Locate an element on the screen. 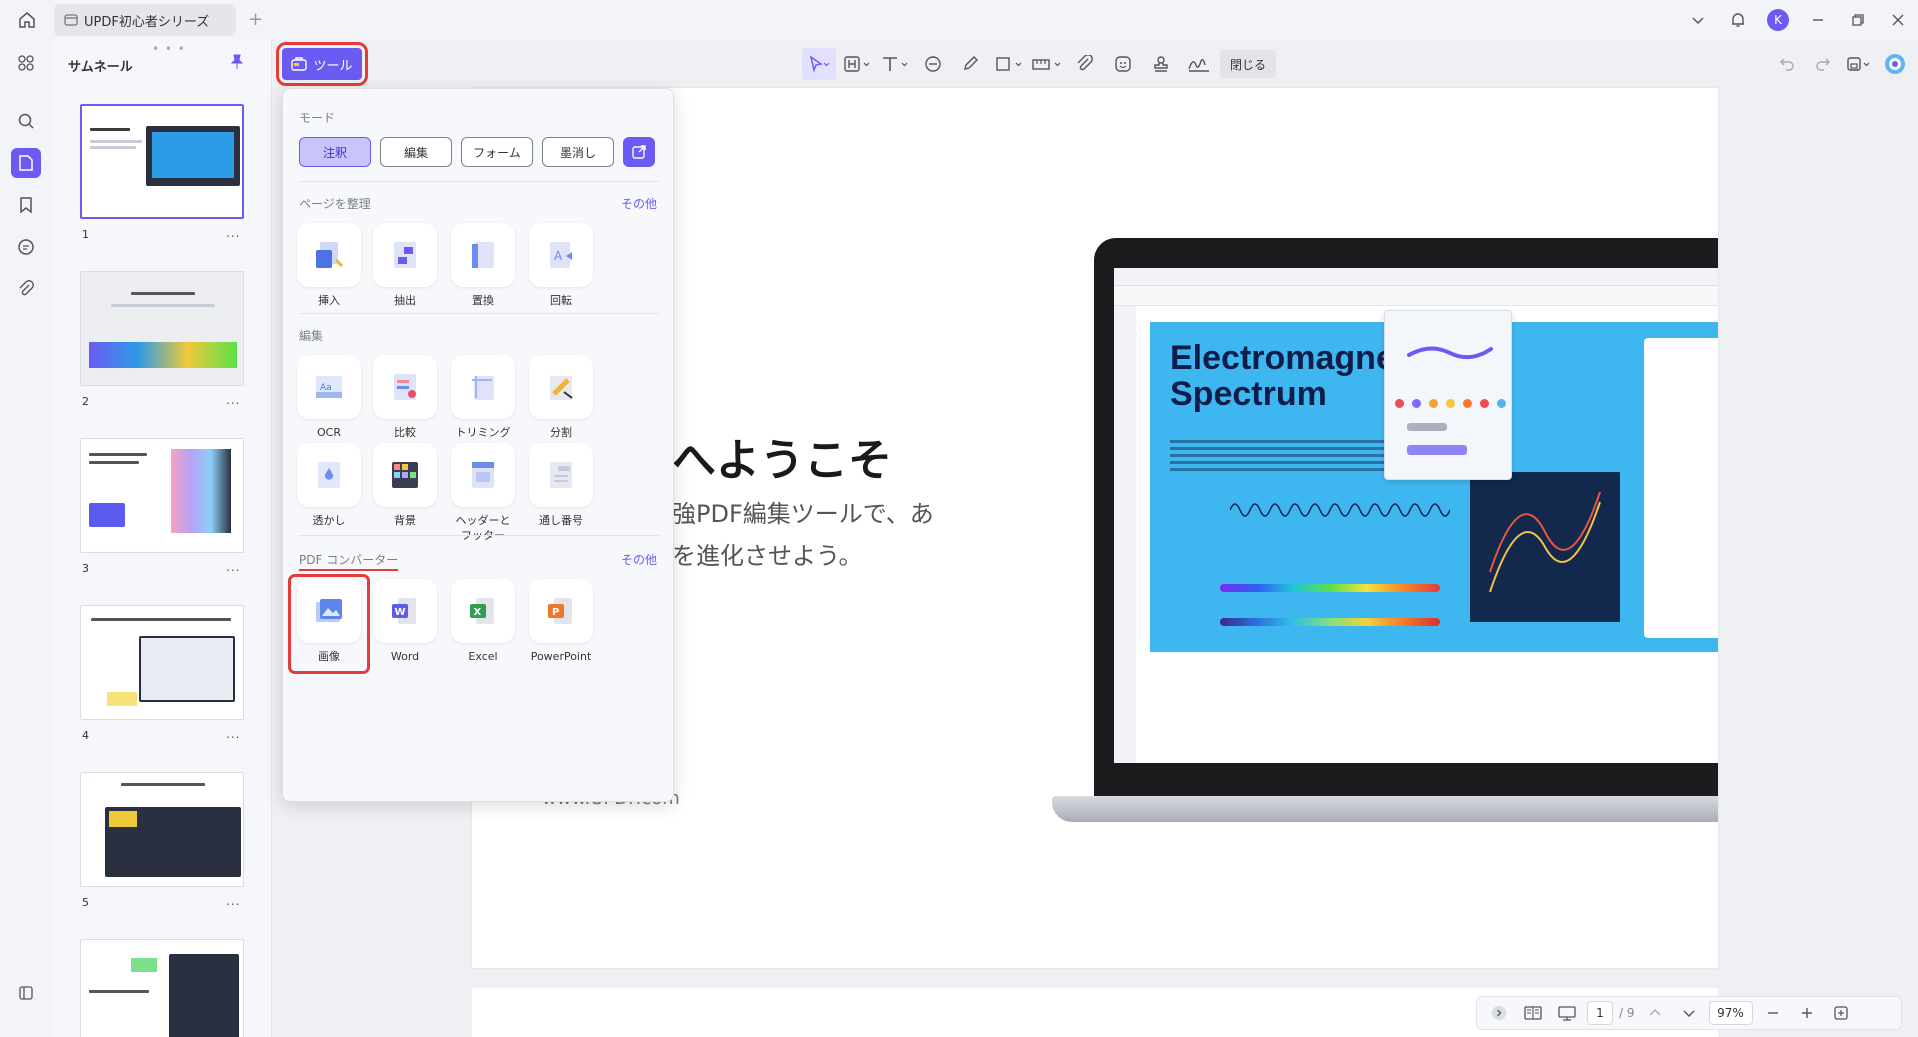 This screenshot has height=1037, width=1918. paperclip-icon is located at coordinates (1085, 63).